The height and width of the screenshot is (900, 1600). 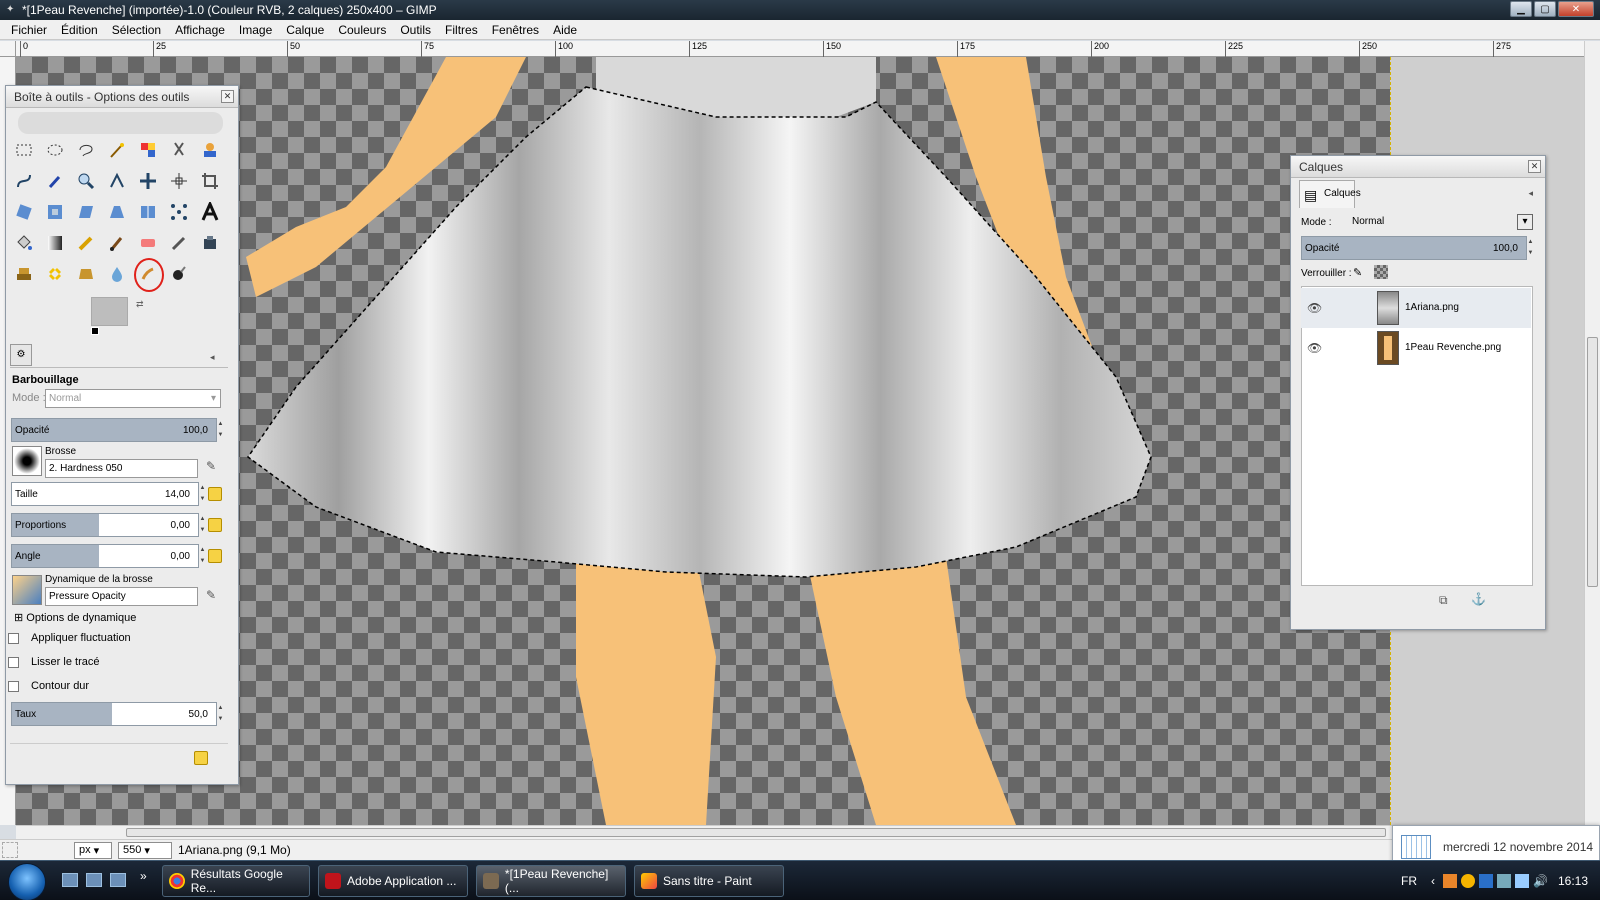 I want to click on menu-fenetres: Fenêtres, so click(x=515, y=30).